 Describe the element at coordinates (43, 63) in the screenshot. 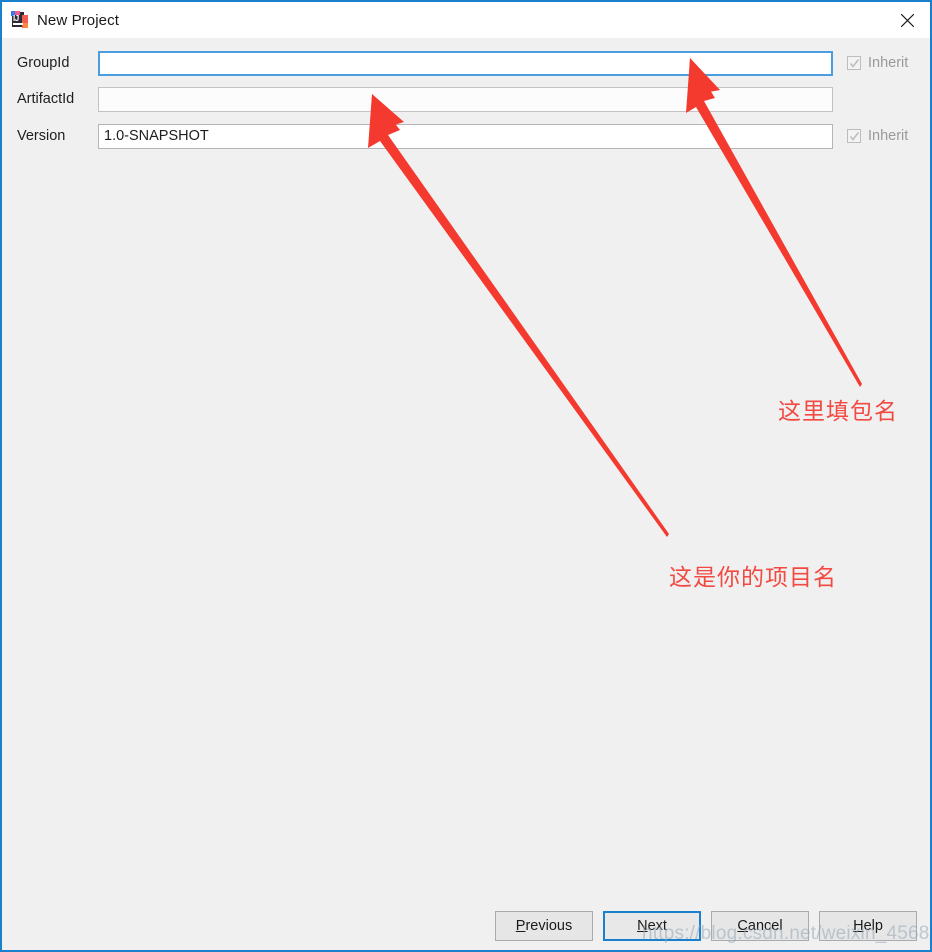

I see `groupid-label: GroupId` at that location.